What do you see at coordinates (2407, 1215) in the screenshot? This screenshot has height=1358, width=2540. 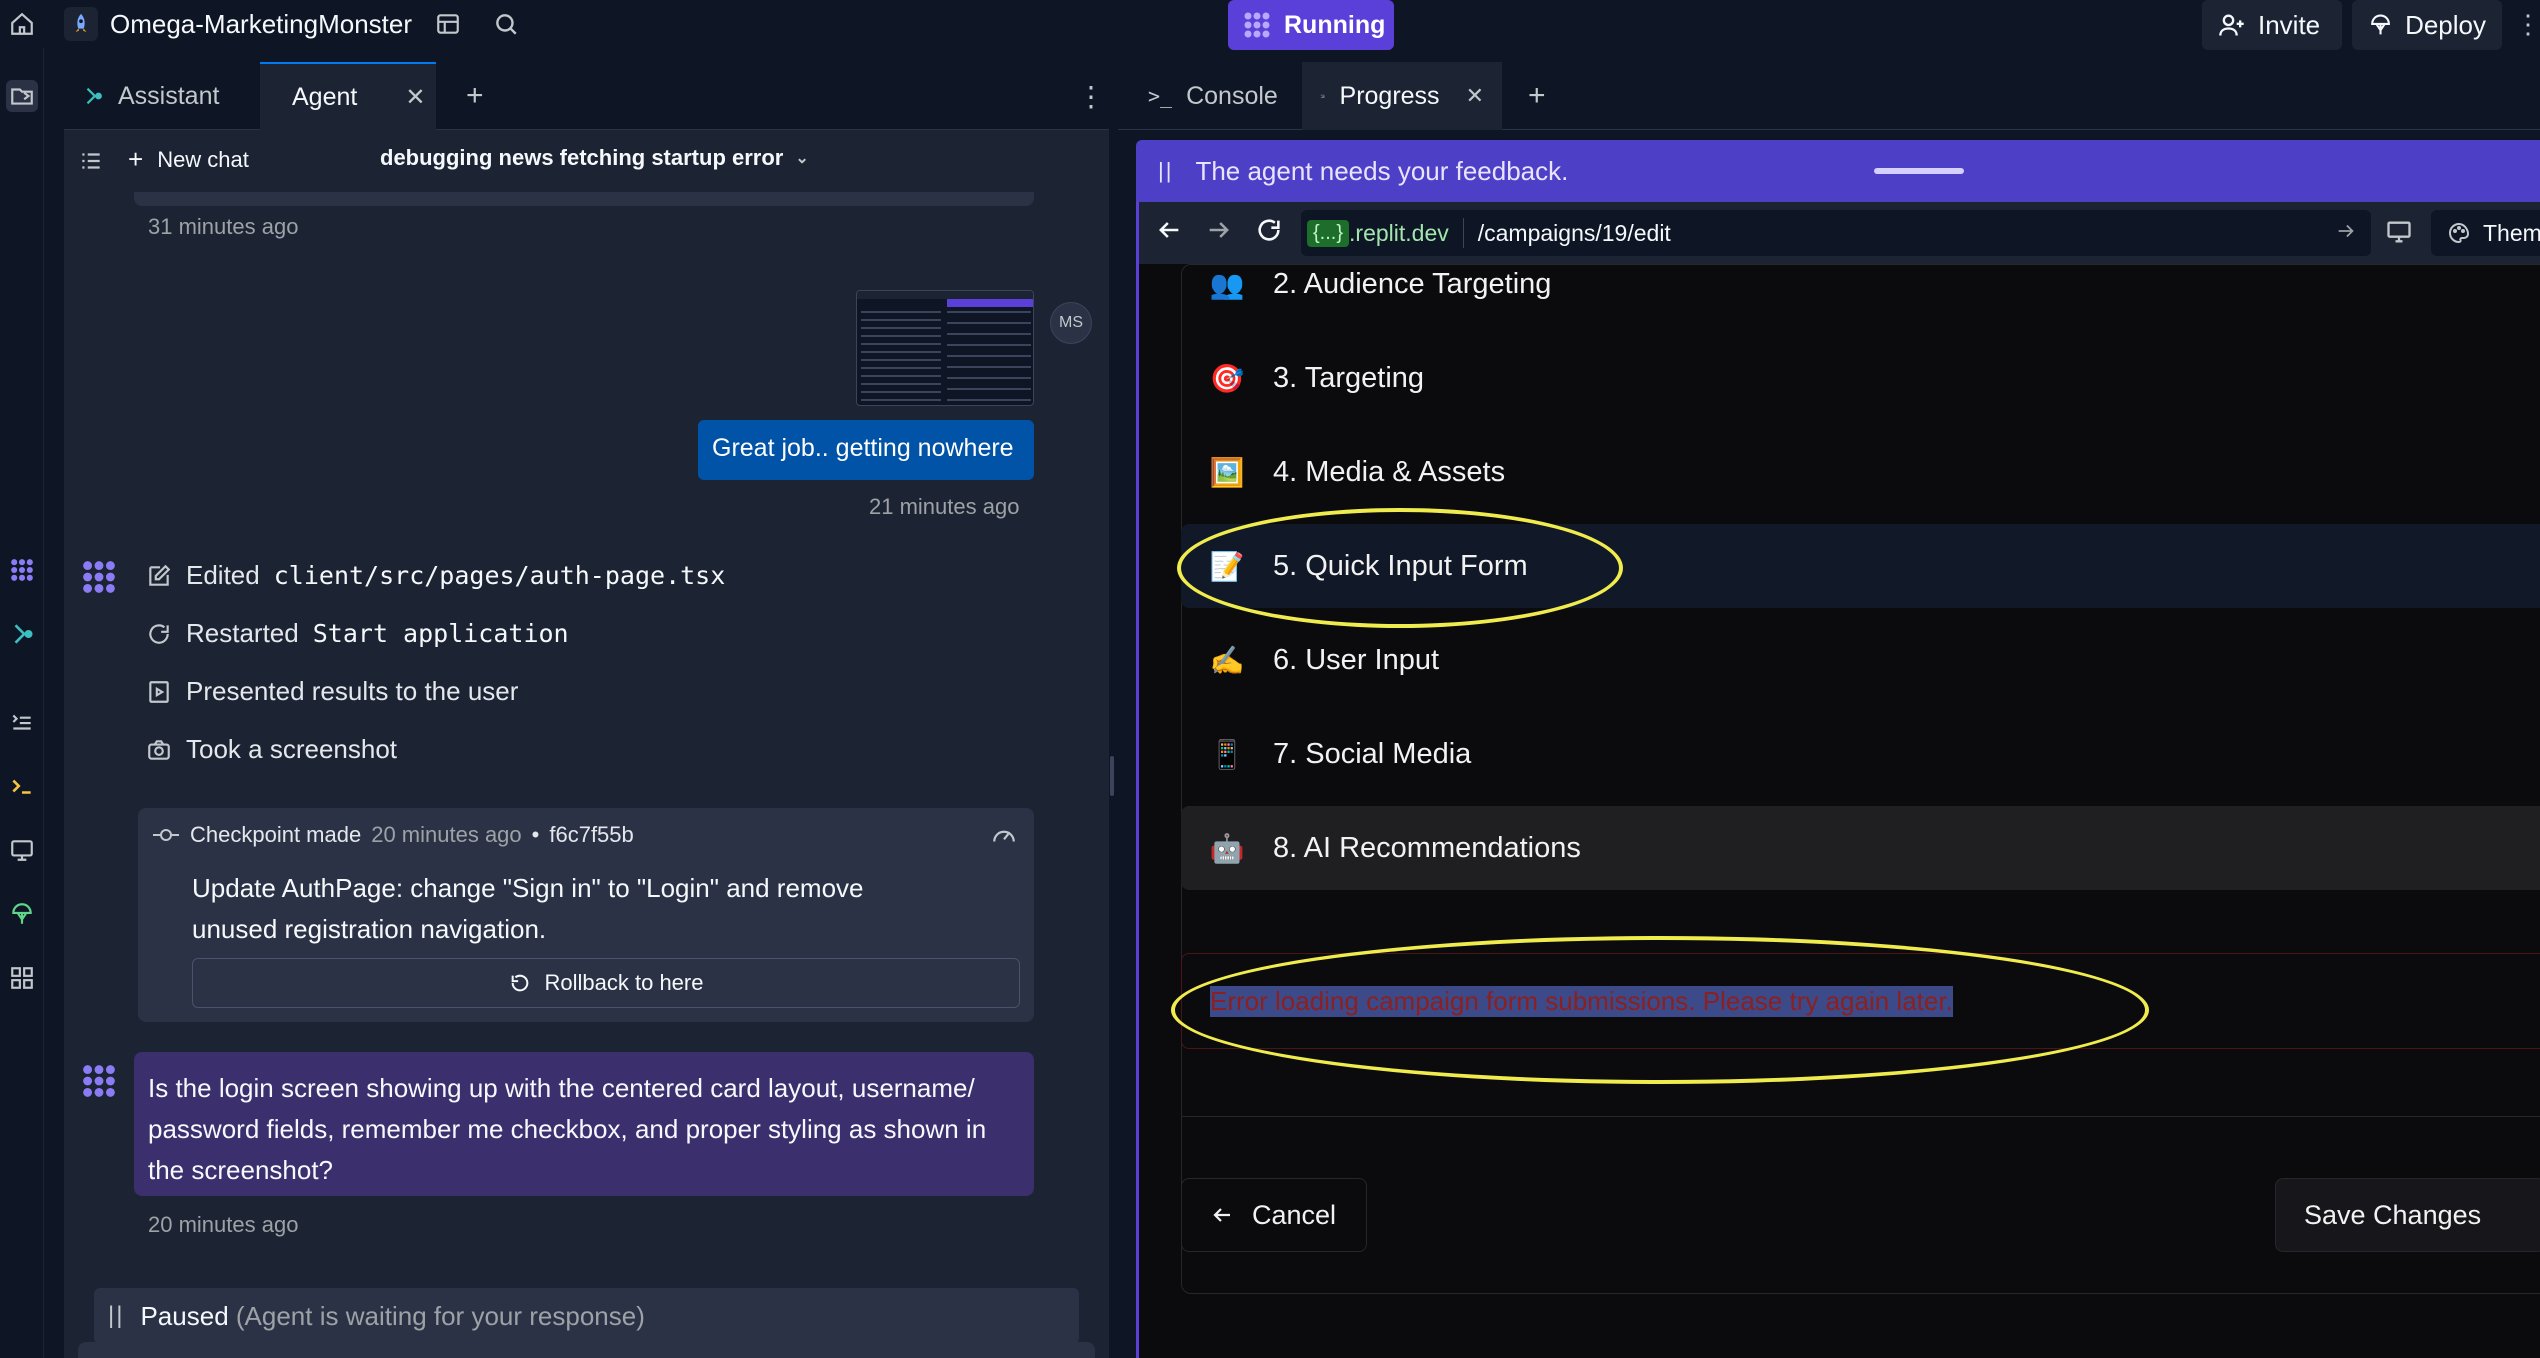 I see `save-changes-button: Save Changes` at bounding box center [2407, 1215].